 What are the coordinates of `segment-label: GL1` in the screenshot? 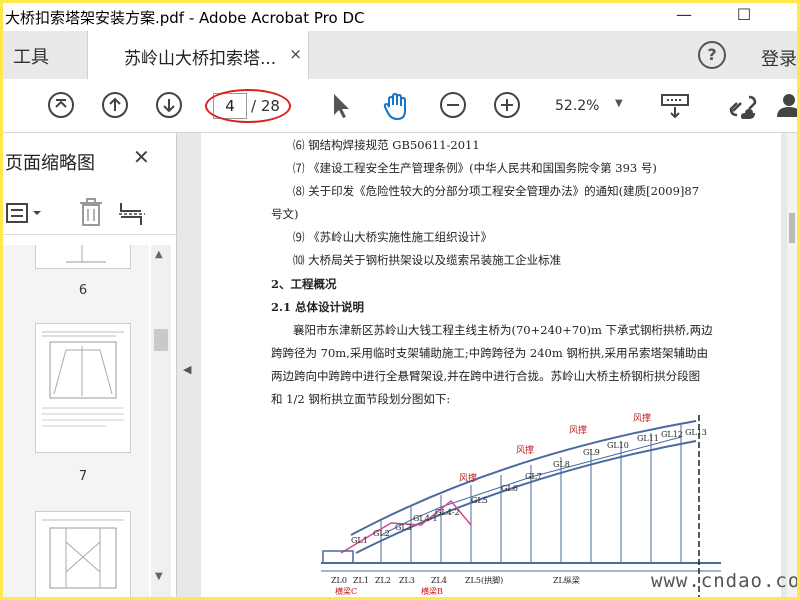 It's located at (359, 540).